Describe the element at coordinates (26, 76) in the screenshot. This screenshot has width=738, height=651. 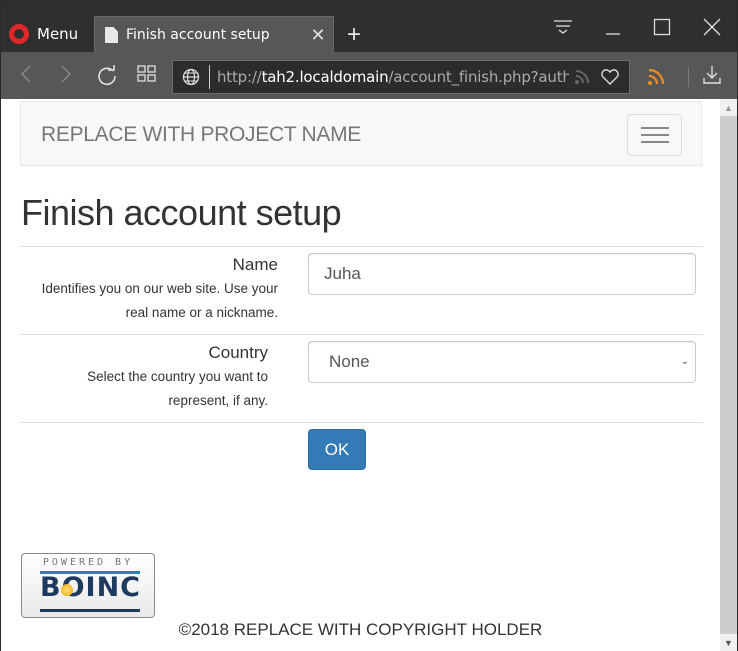
I see `back-icon` at that location.